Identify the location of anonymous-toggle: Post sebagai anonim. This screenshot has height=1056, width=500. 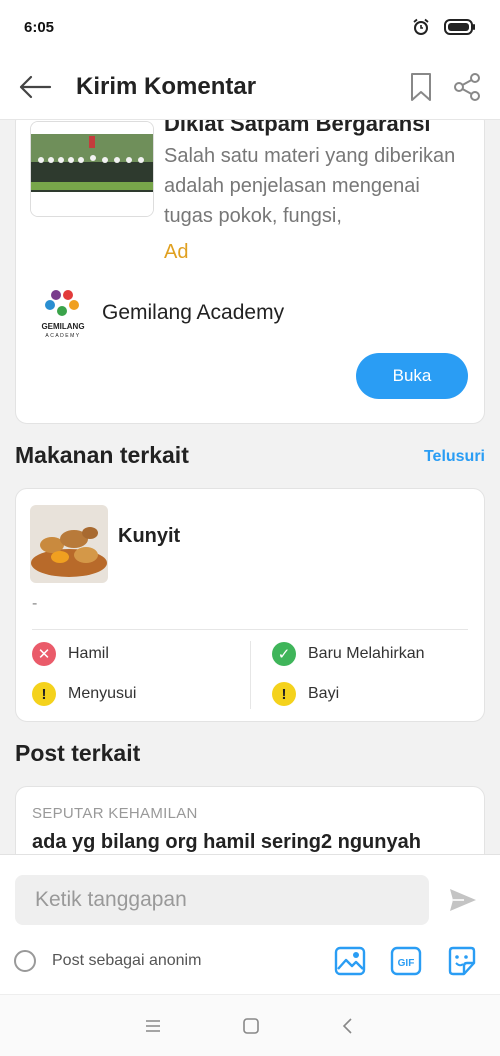
(107, 961).